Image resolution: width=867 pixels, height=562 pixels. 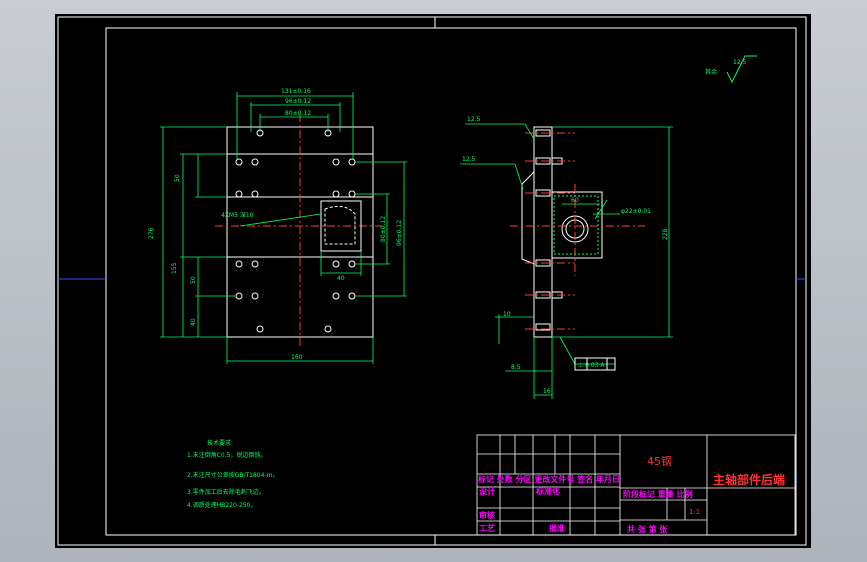 I want to click on dim-131: 131±0.16, so click(x=296, y=91).